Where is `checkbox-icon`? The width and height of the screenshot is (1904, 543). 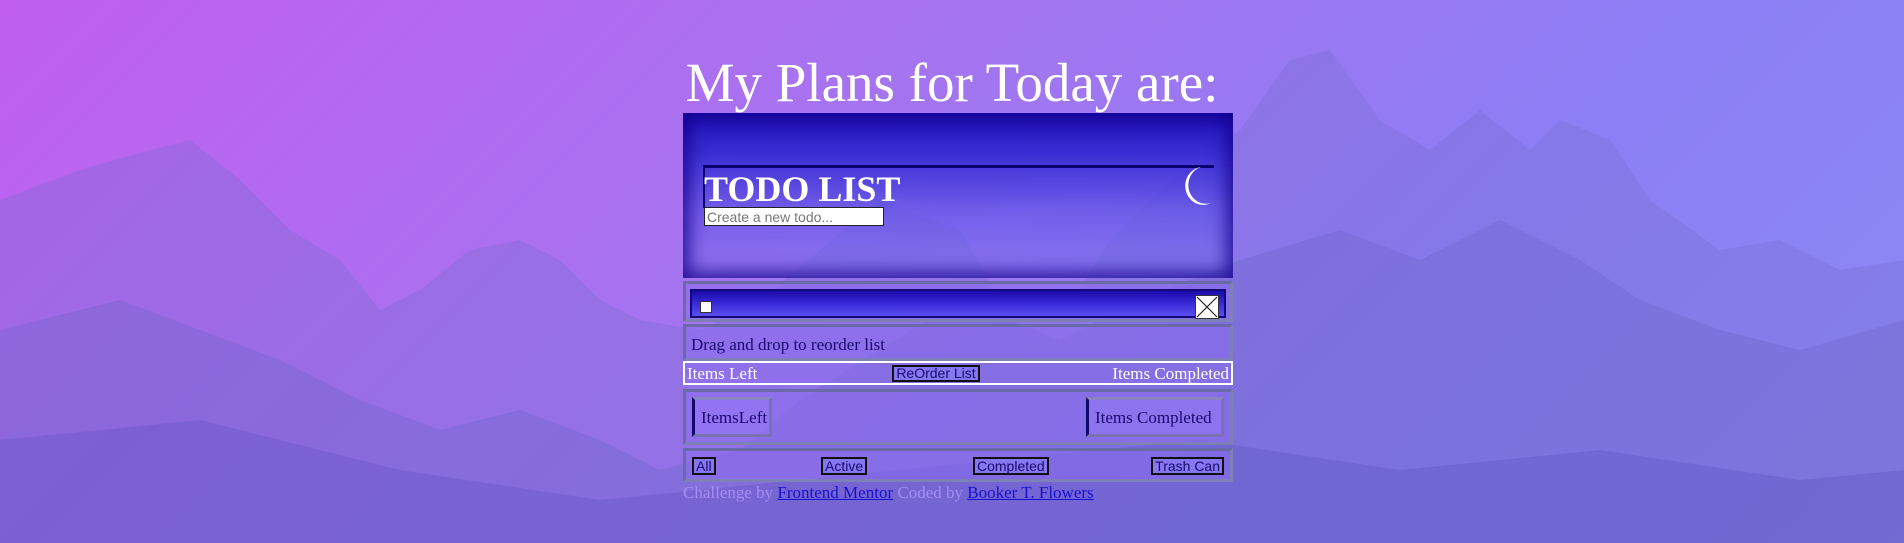 checkbox-icon is located at coordinates (706, 307).